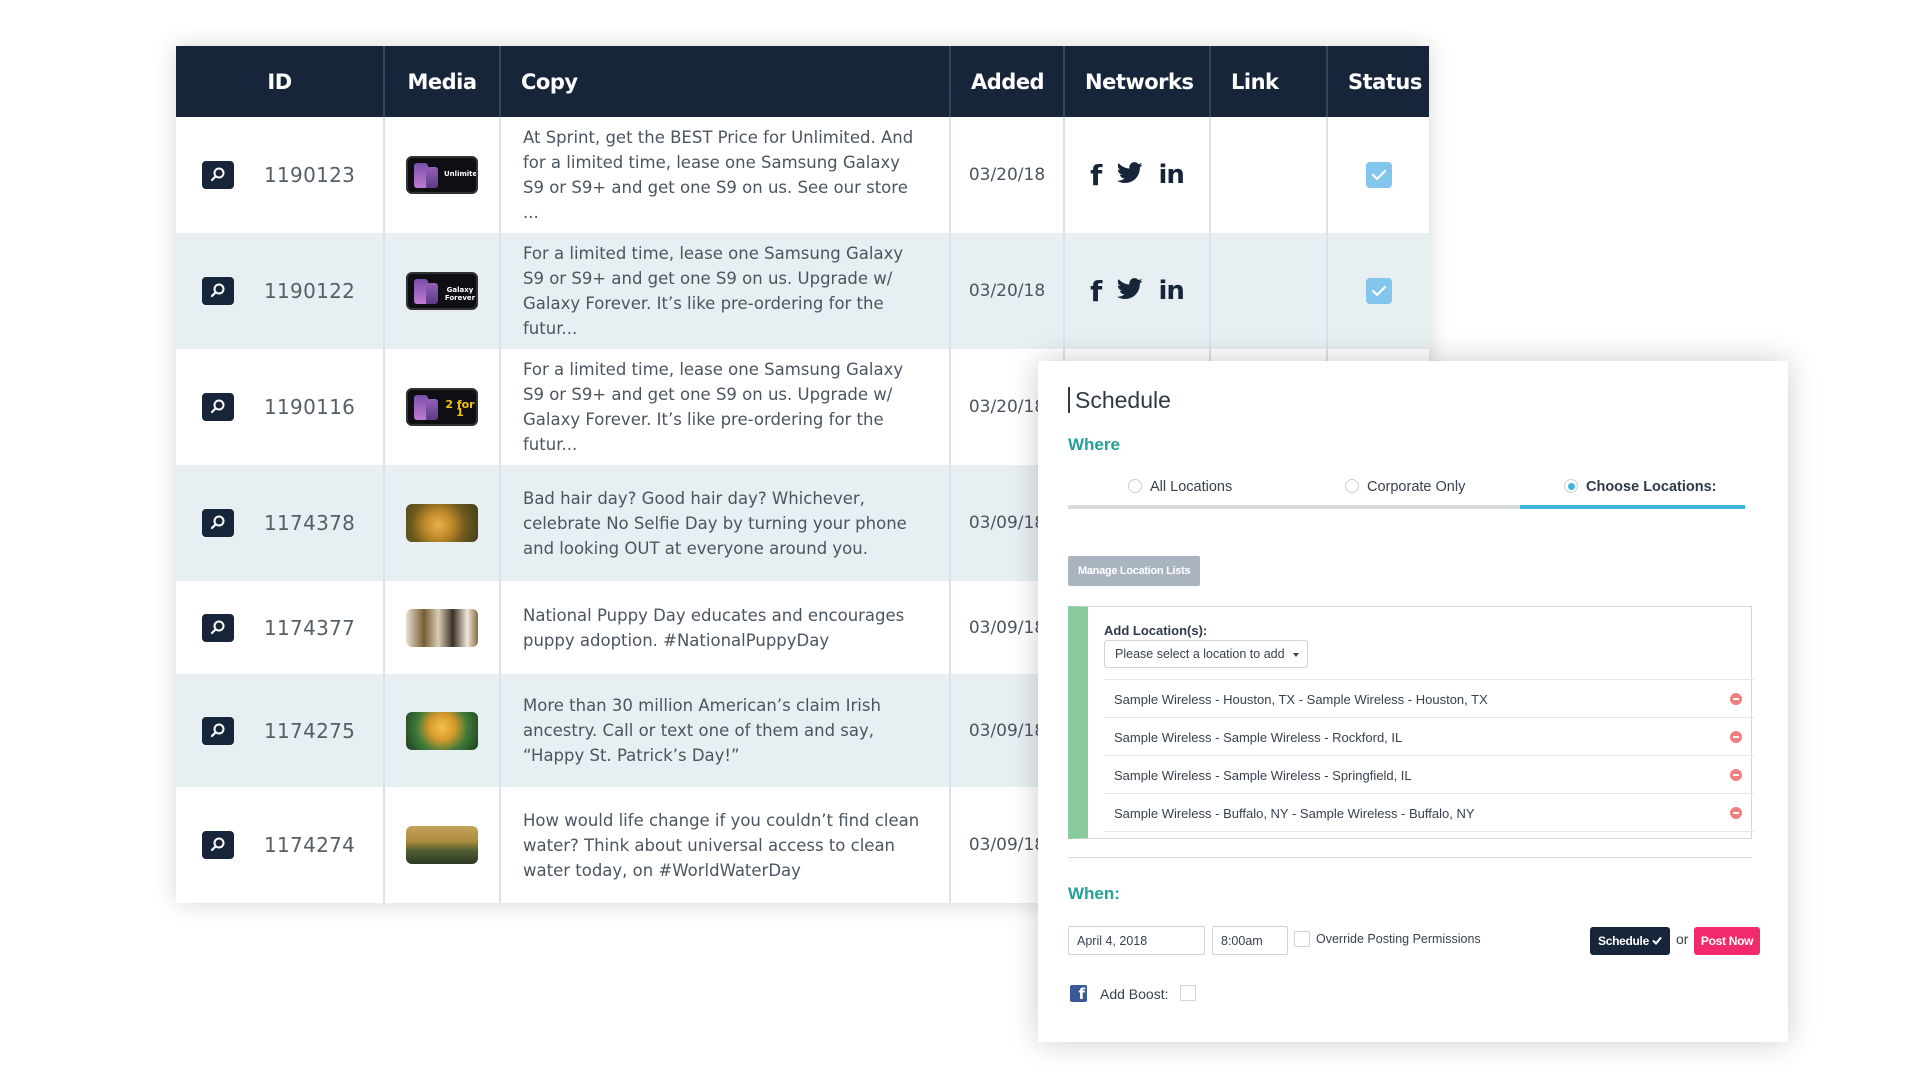 The width and height of the screenshot is (1920, 1080). Describe the element at coordinates (1136, 940) in the screenshot. I see `date-input` at that location.